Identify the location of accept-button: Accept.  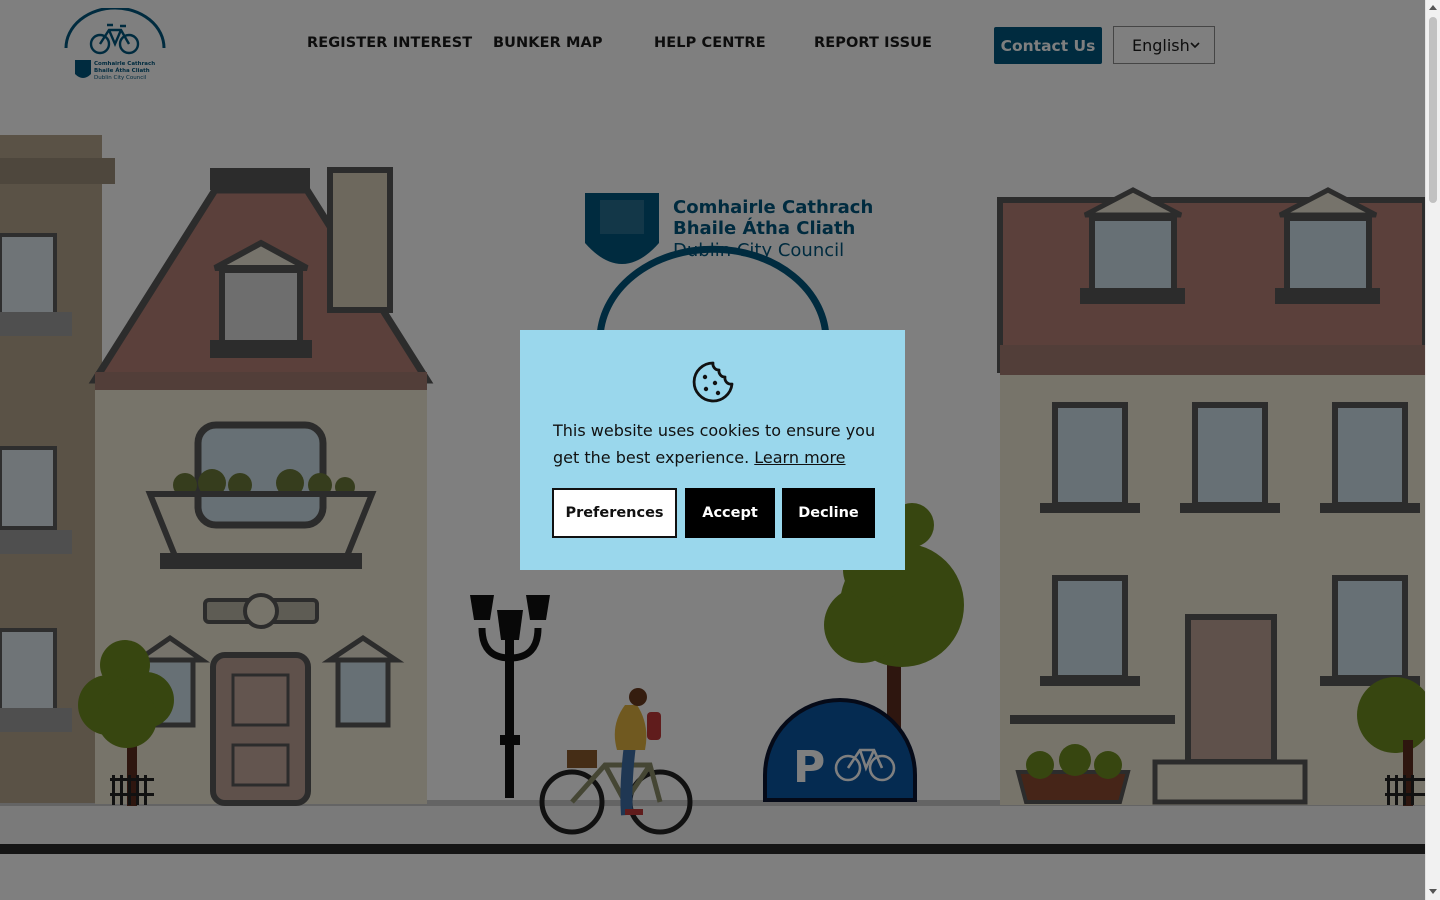
(730, 513).